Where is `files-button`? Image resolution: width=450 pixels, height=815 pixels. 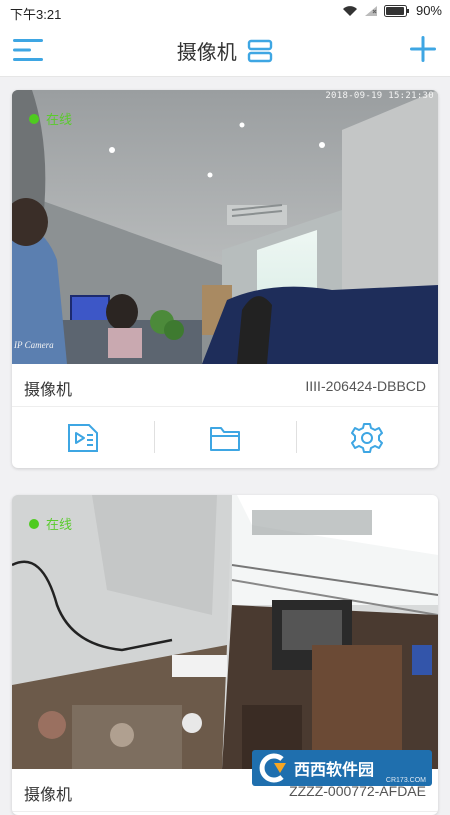 files-button is located at coordinates (225, 437).